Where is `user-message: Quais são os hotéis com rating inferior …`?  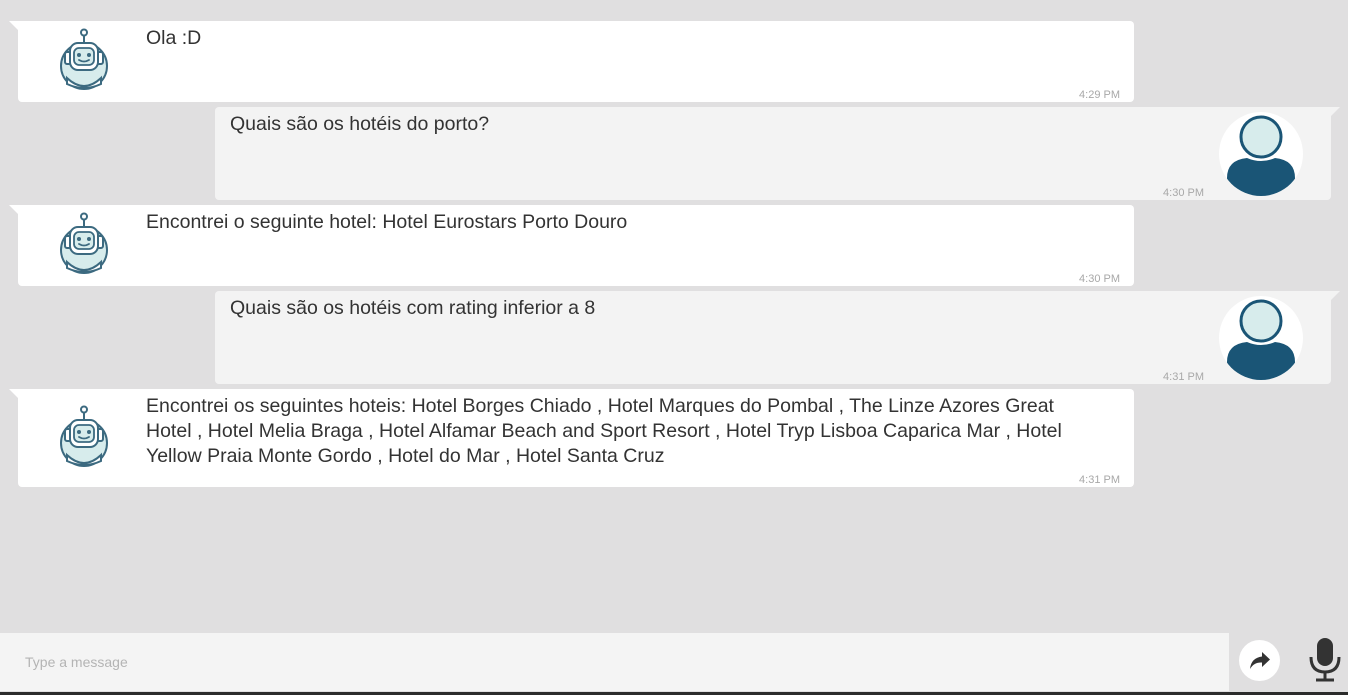 user-message: Quais são os hotéis com rating inferior … is located at coordinates (777, 337).